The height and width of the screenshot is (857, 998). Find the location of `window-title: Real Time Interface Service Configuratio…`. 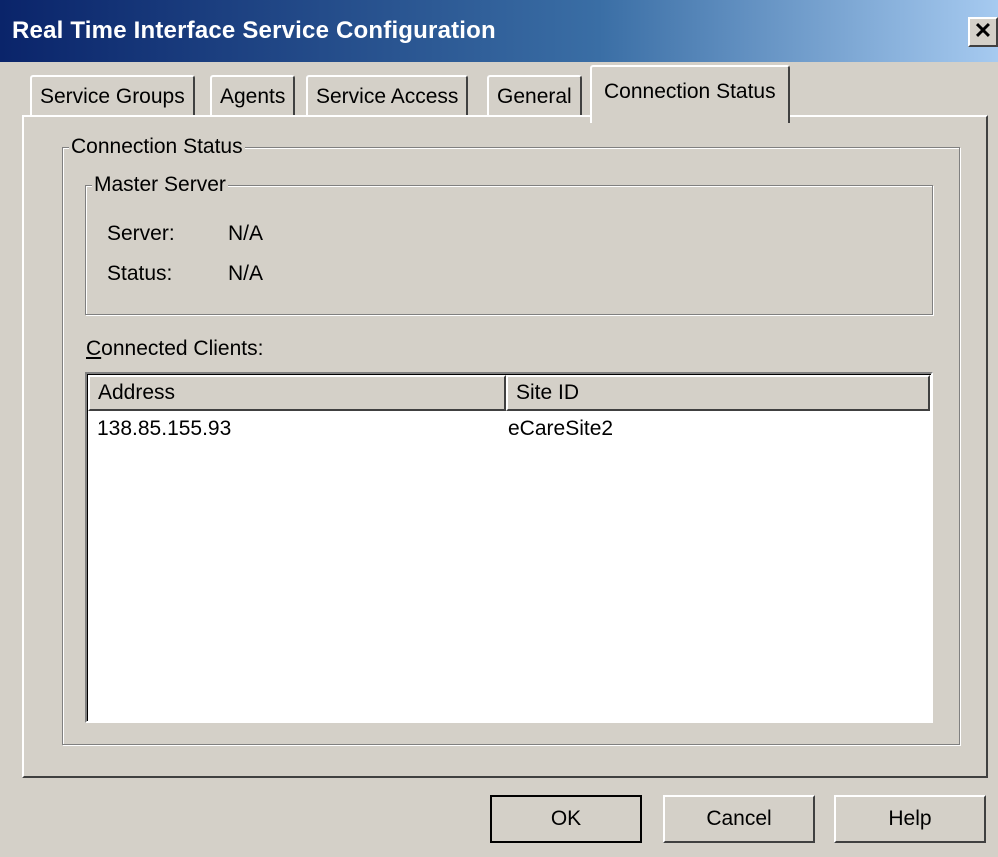

window-title: Real Time Interface Service Configuratio… is located at coordinates (254, 30).